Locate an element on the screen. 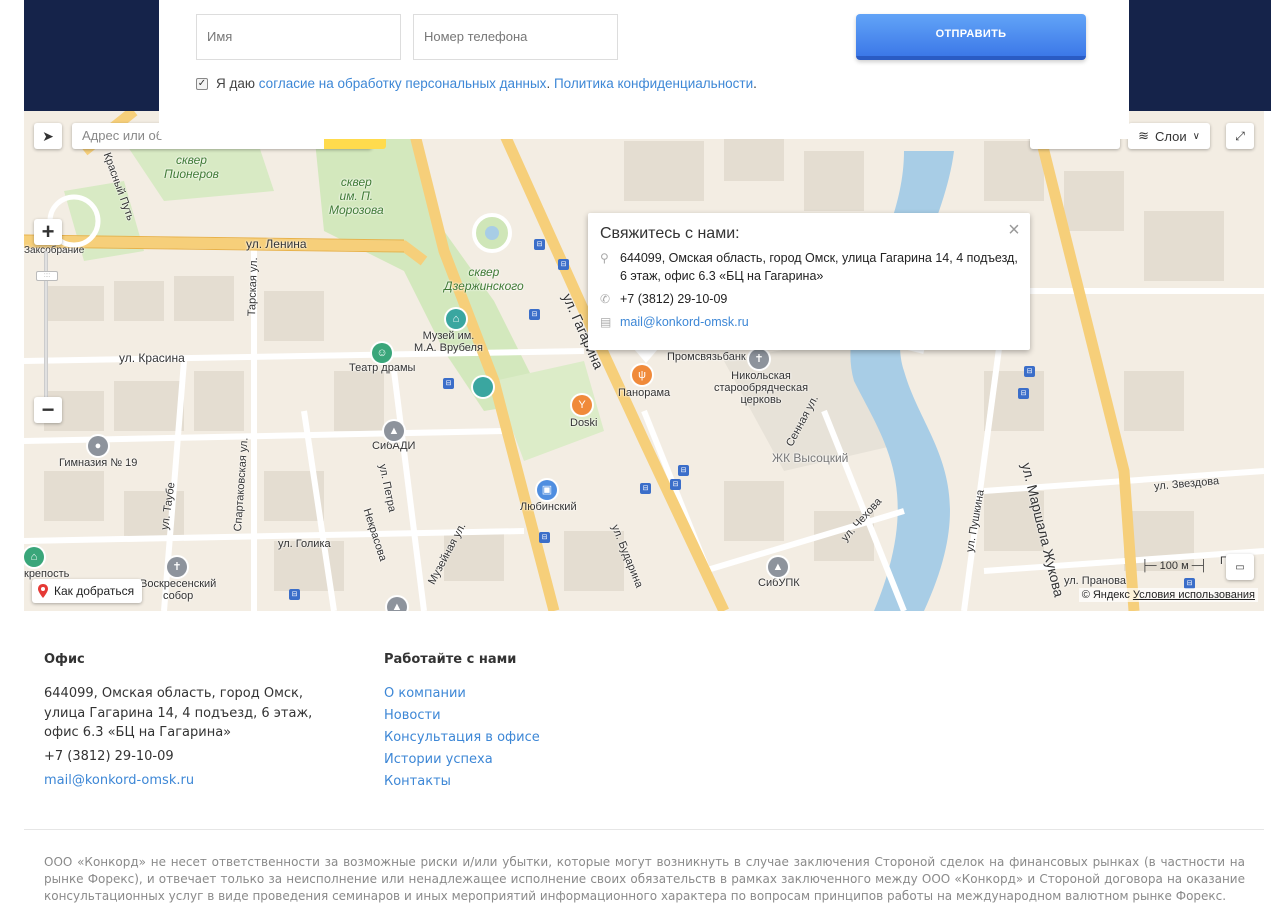 This screenshot has width=1271, height=915. street-label: Тарская ул. is located at coordinates (253, 287).